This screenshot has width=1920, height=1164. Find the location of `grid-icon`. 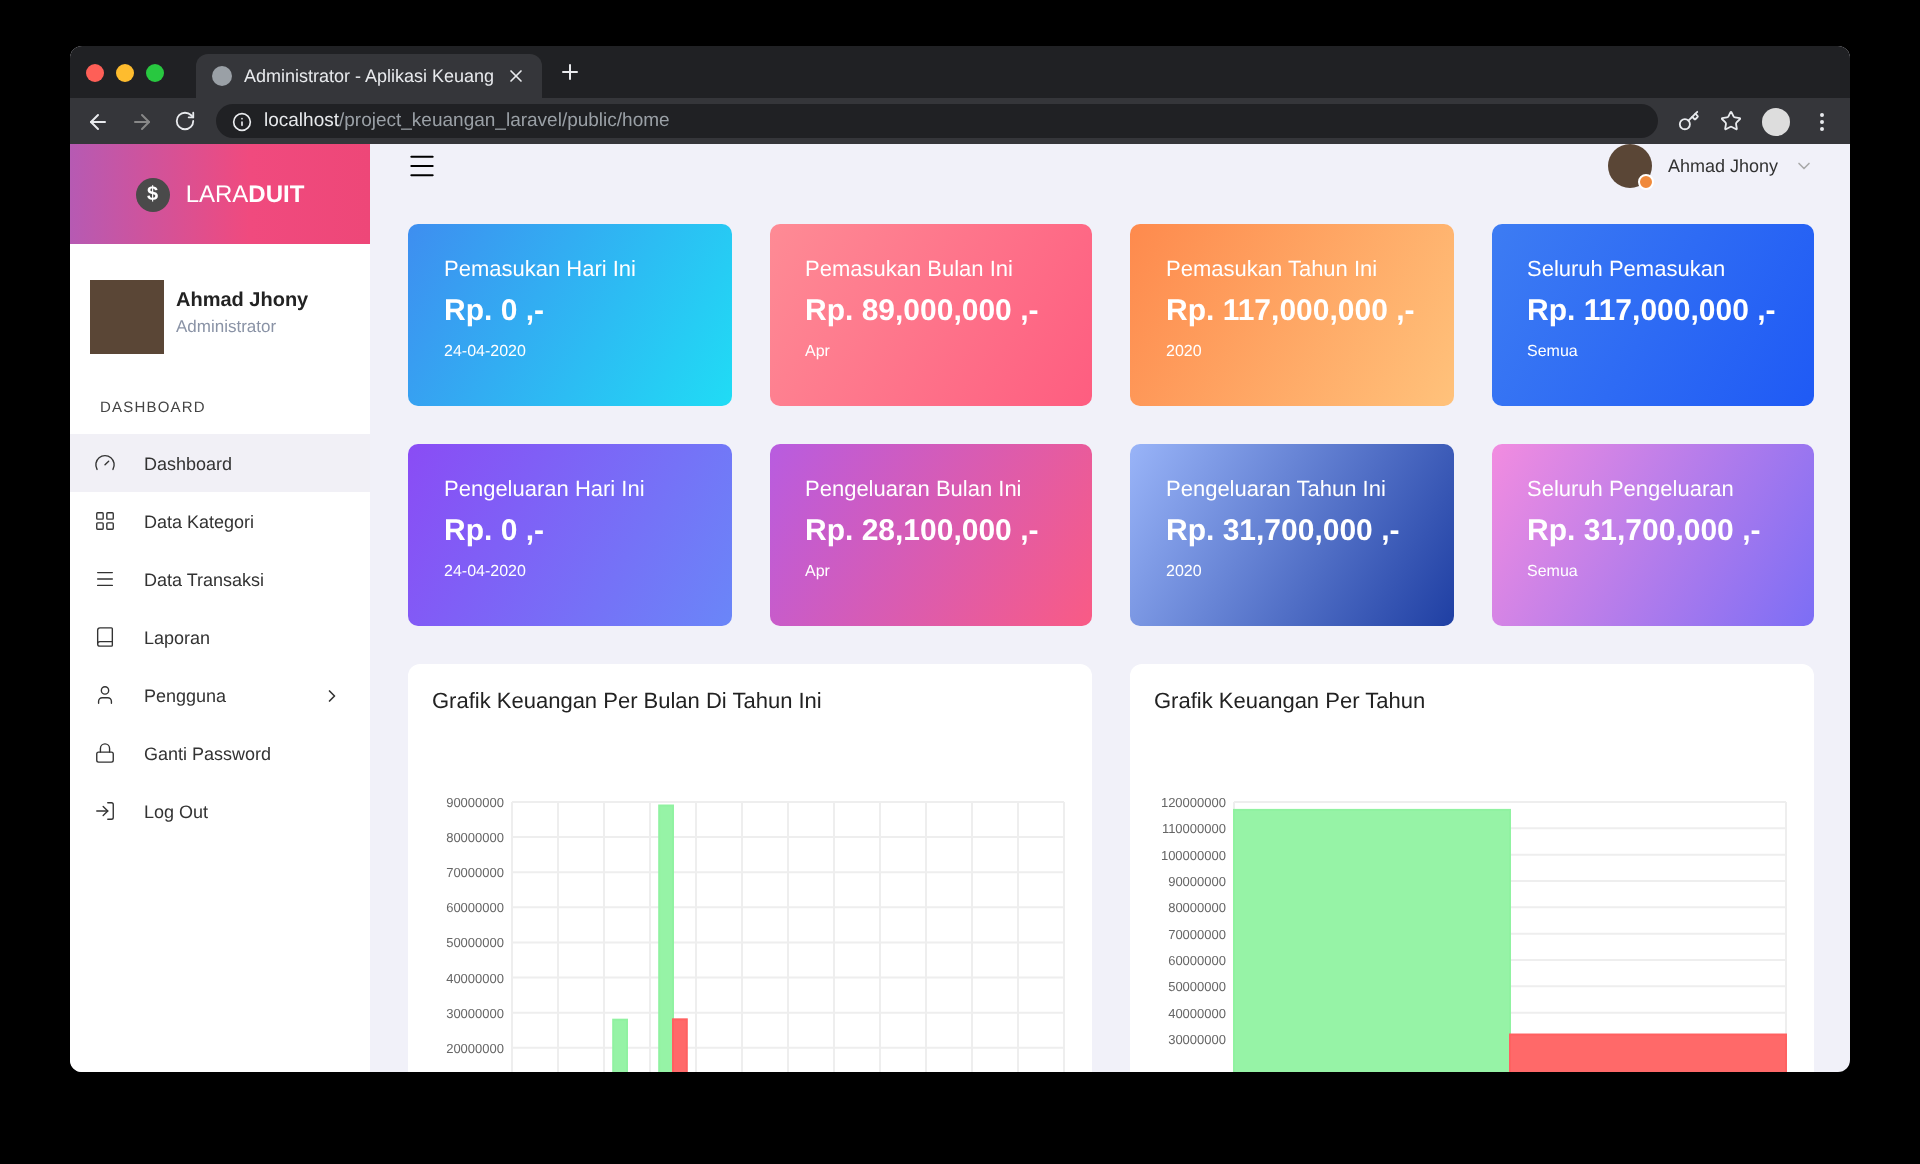

grid-icon is located at coordinates (105, 521).